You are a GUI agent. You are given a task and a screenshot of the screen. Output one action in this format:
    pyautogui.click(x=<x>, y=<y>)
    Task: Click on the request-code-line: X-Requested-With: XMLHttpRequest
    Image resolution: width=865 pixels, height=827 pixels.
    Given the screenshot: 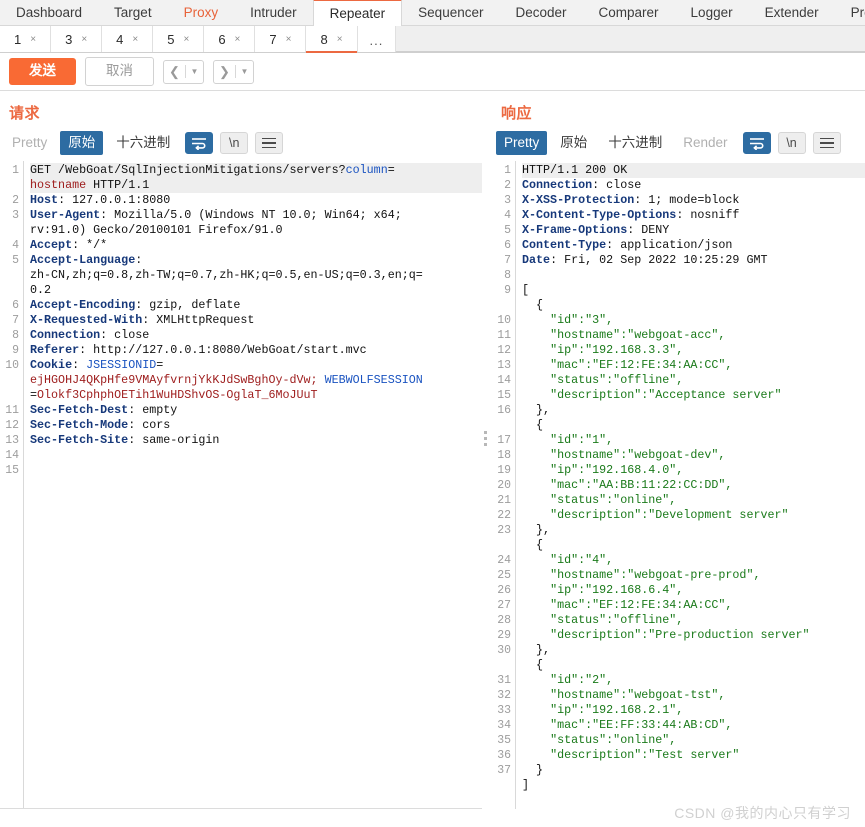 What is the action you would take?
    pyautogui.click(x=256, y=320)
    